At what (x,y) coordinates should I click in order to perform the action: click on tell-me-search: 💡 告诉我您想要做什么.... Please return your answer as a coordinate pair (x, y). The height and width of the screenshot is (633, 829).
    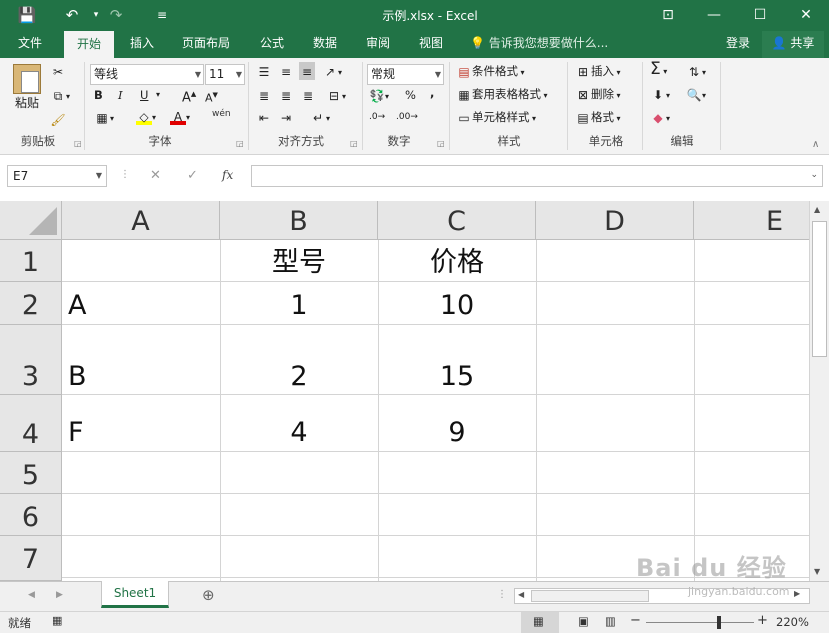
    Looking at the image, I should click on (545, 44).